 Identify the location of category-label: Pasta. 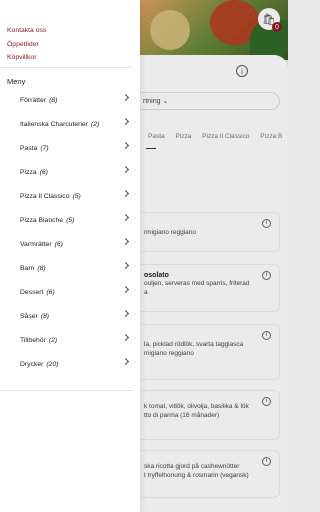
(29, 148).